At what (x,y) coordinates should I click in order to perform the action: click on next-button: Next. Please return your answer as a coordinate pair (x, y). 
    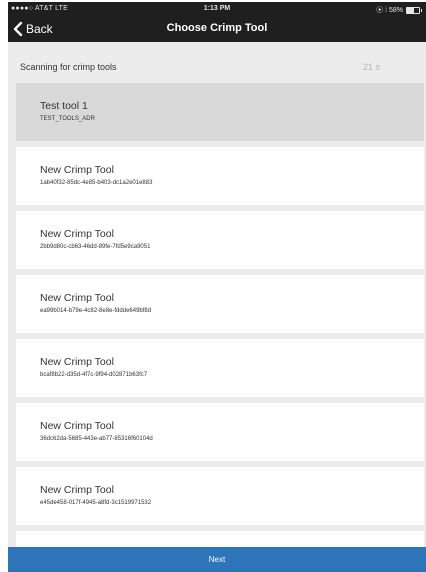
    Looking at the image, I should click on (217, 559).